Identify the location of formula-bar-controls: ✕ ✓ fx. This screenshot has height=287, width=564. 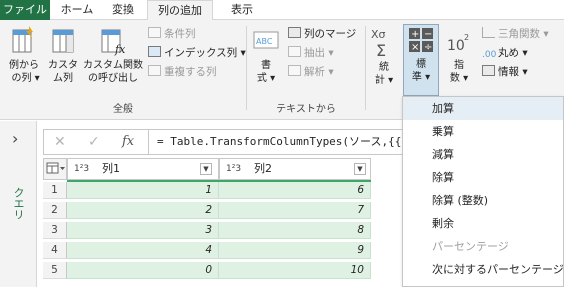
(96, 142).